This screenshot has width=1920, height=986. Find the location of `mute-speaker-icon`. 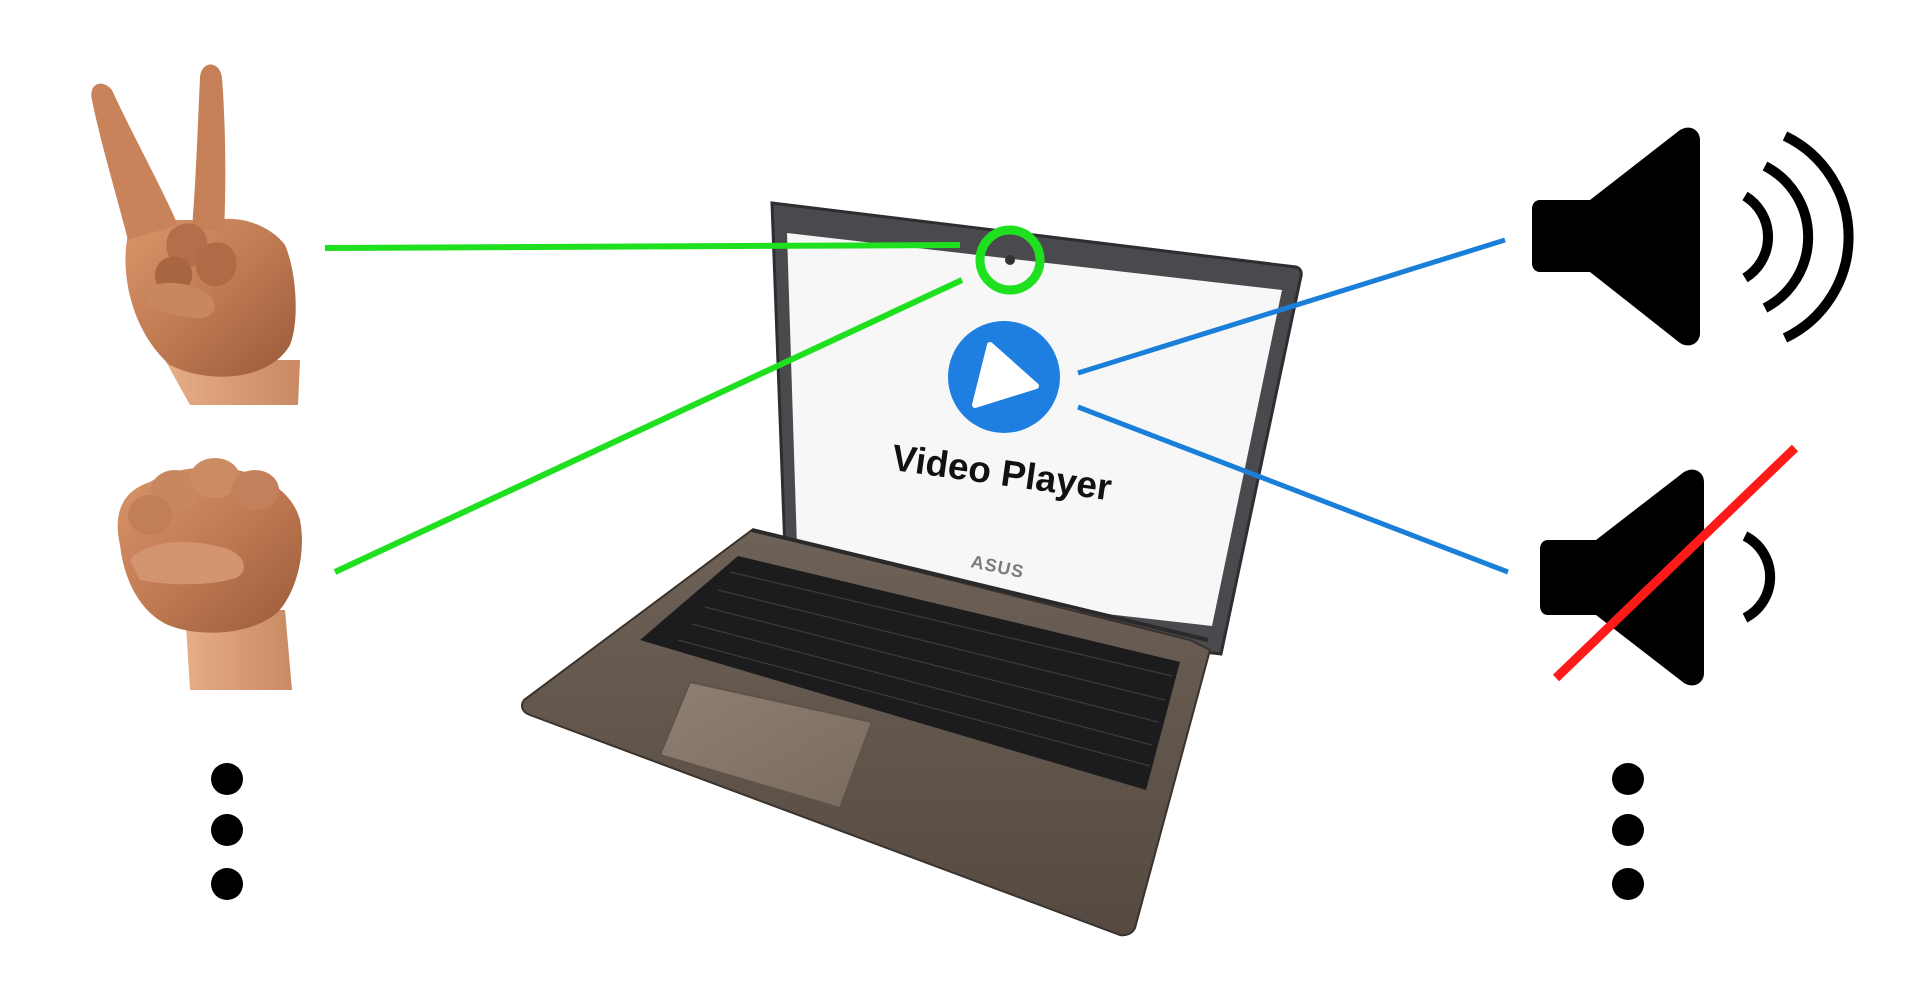

mute-speaker-icon is located at coordinates (1669, 565).